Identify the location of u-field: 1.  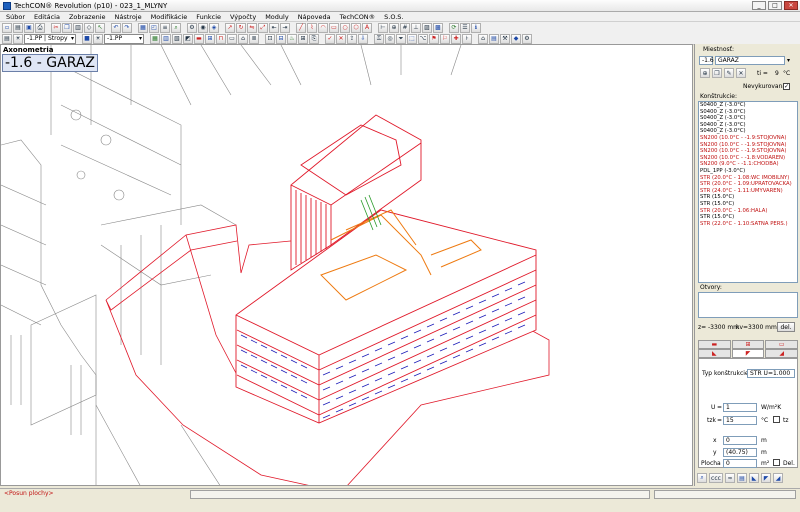
(740, 407).